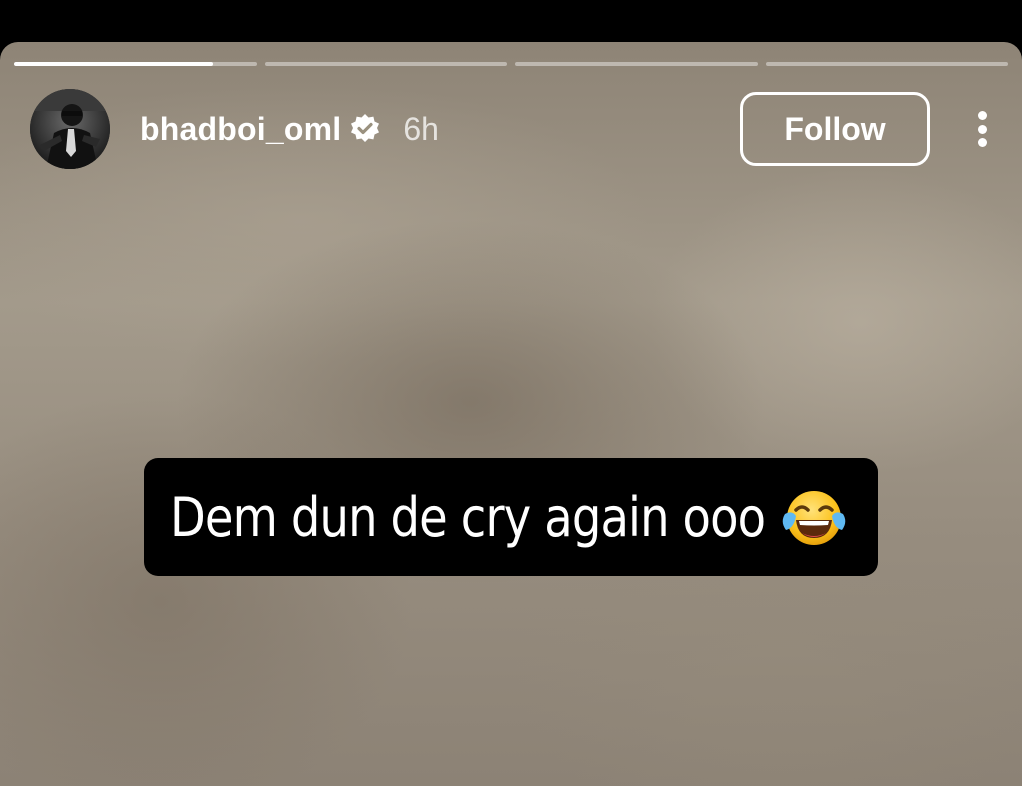  I want to click on story-progress-bar, so click(511, 64).